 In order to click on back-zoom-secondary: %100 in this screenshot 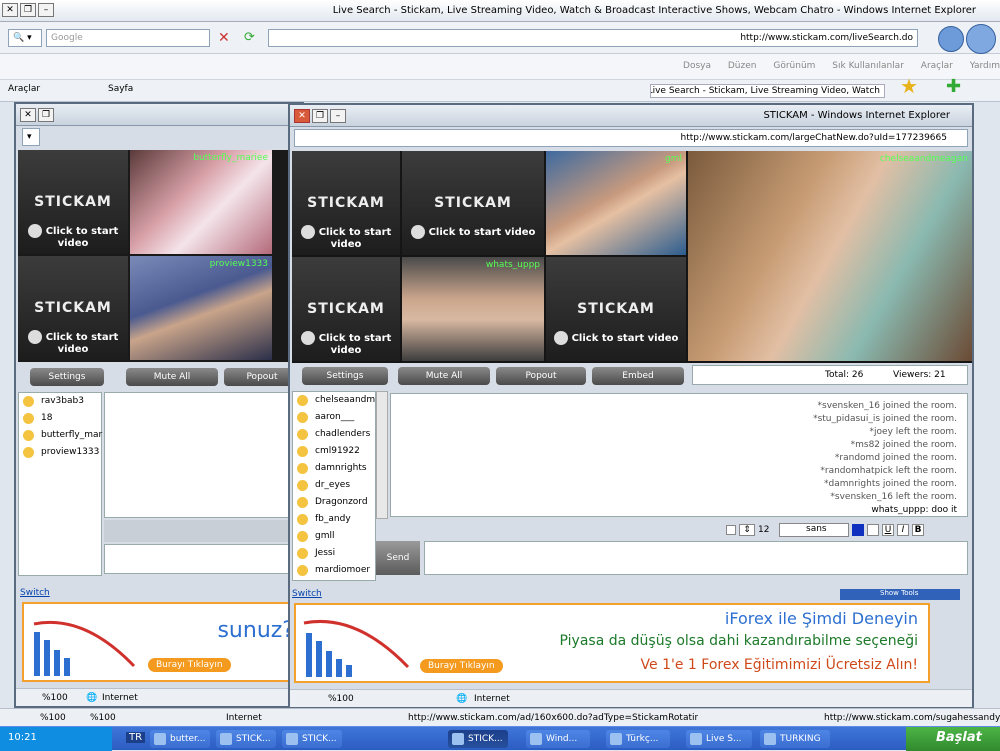, I will do `click(103, 718)`.